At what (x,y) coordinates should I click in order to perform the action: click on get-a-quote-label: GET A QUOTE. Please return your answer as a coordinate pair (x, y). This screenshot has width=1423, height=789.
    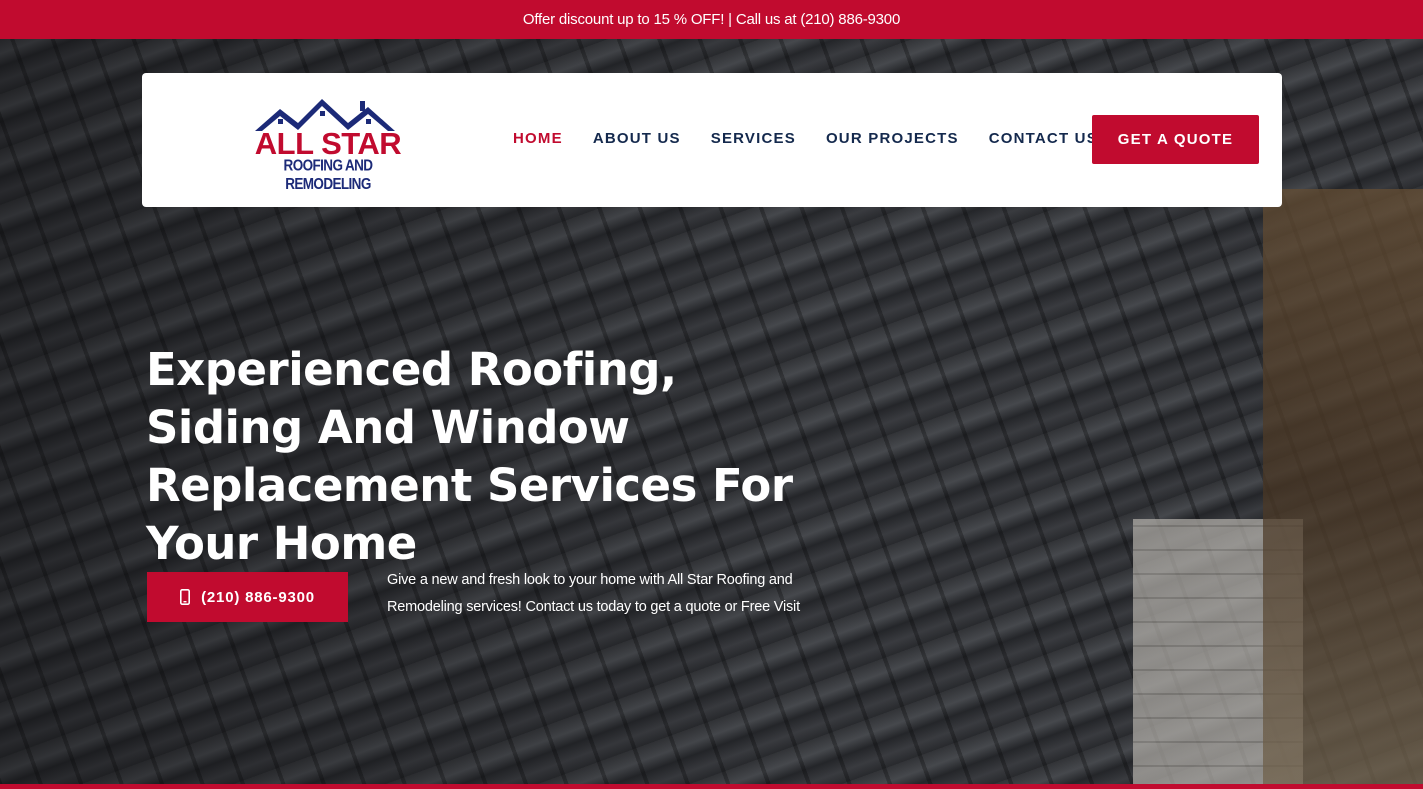
    Looking at the image, I should click on (1175, 139).